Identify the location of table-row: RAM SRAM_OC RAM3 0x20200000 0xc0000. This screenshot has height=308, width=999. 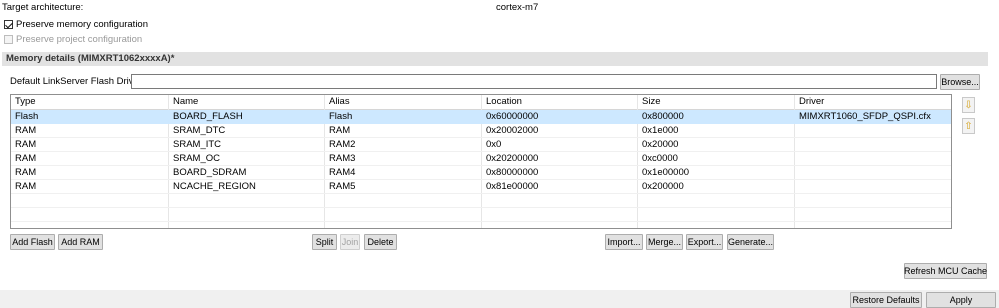
(481, 159).